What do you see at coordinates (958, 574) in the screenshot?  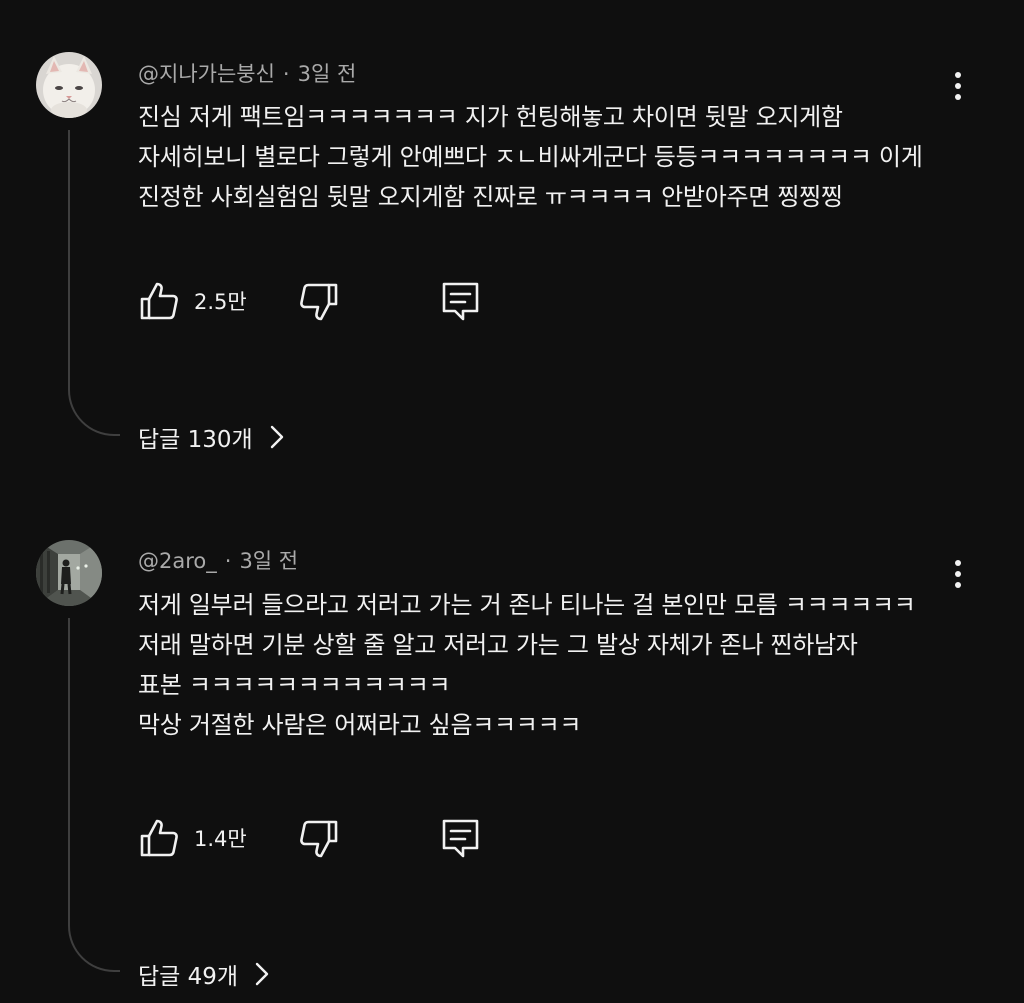 I see `more-options-button` at bounding box center [958, 574].